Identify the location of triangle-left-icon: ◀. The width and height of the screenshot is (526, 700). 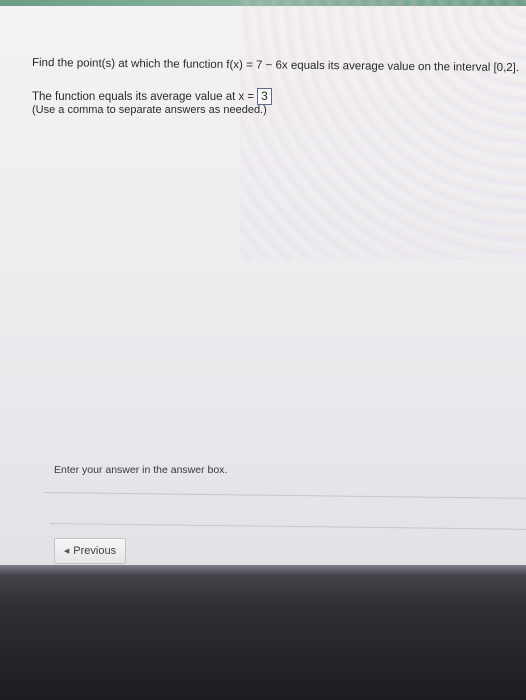
(66, 551).